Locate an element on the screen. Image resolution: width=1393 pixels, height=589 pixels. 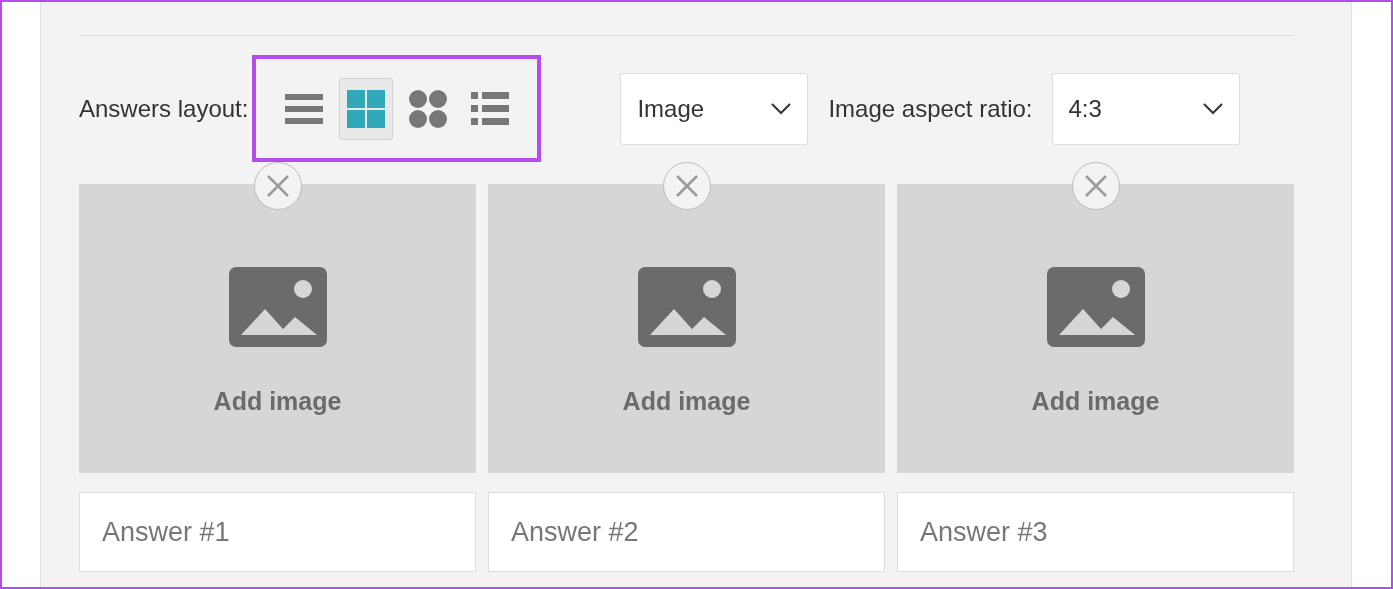
answer-field: Answer #3 is located at coordinates (1095, 532).